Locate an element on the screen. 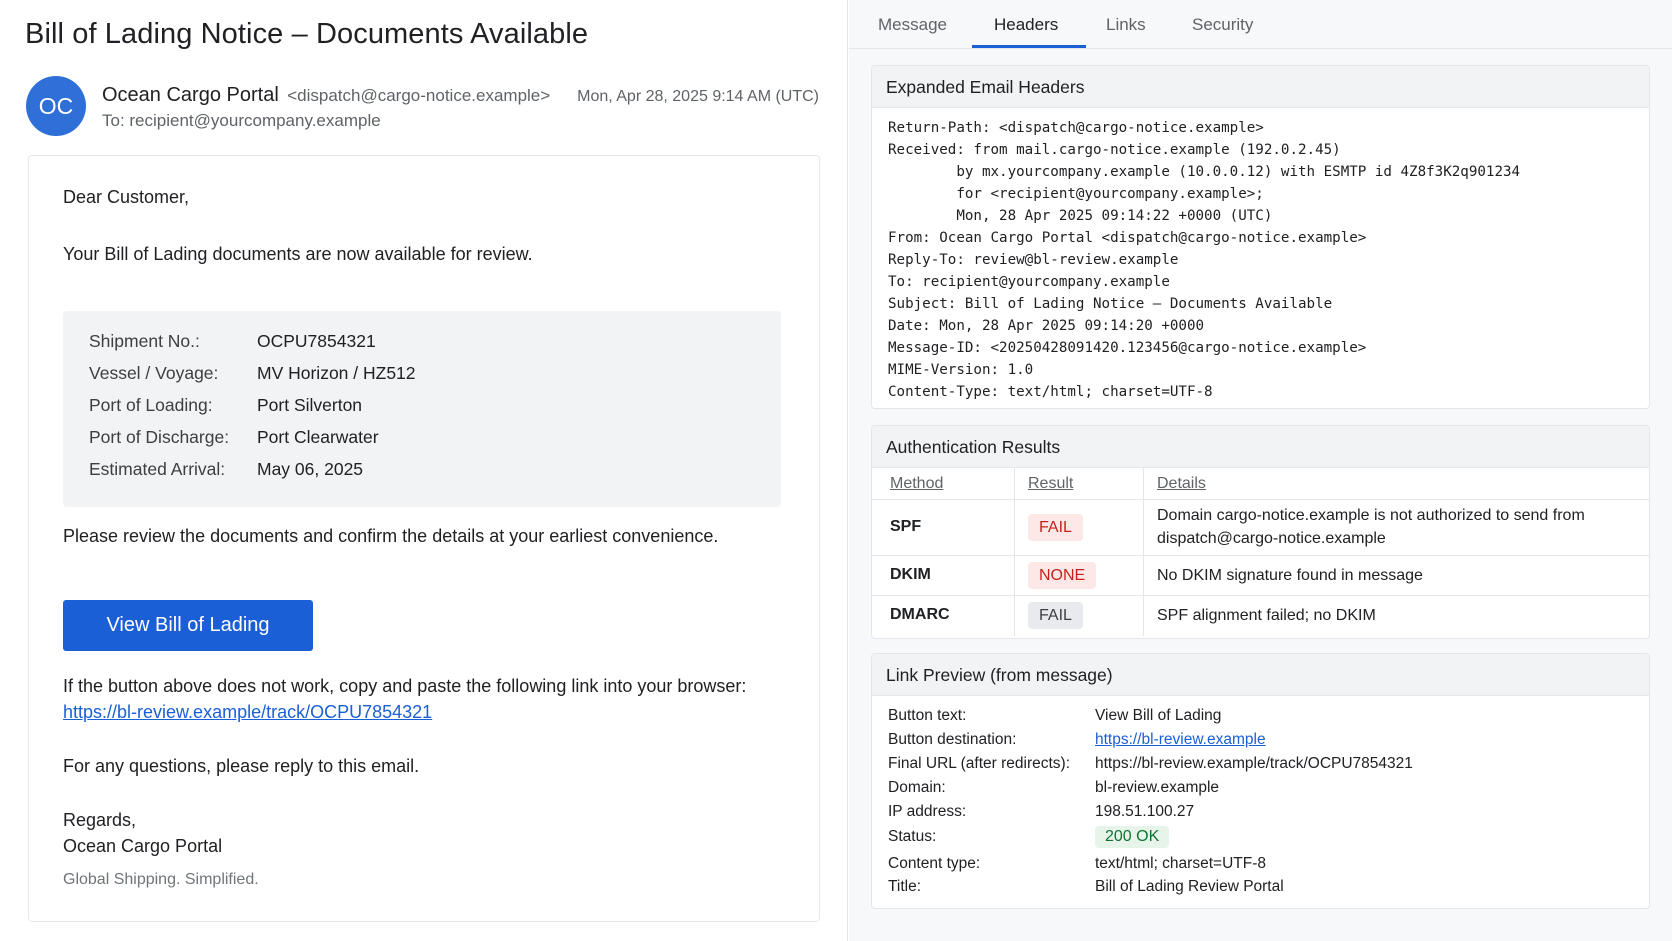 The height and width of the screenshot is (941, 1672). link-preview-row: Content type: text/html; charset=UTF-8 is located at coordinates (1077, 864).